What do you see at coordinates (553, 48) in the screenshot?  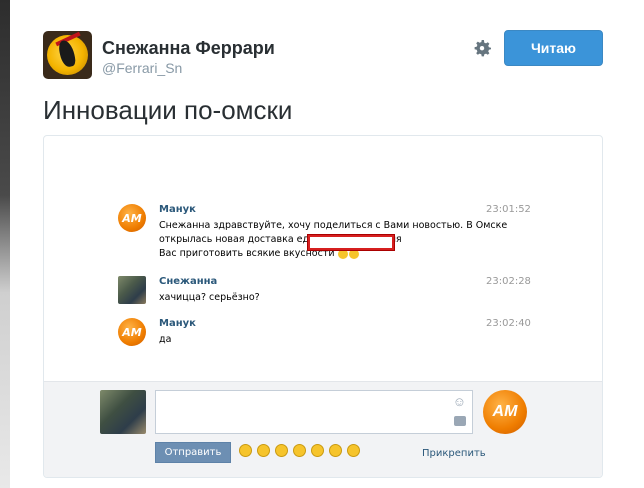 I see `follow-button: Читаю` at bounding box center [553, 48].